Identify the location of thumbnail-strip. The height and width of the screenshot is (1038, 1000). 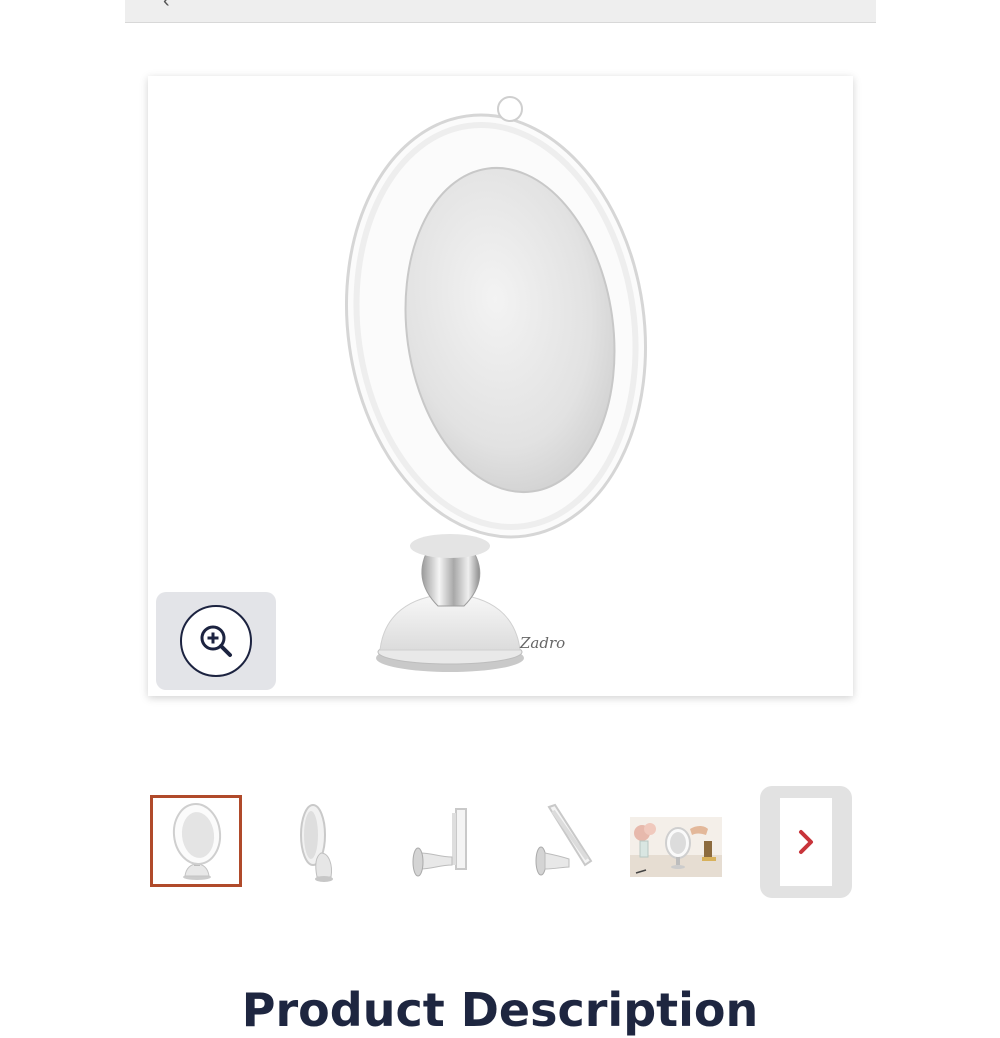
(501, 842).